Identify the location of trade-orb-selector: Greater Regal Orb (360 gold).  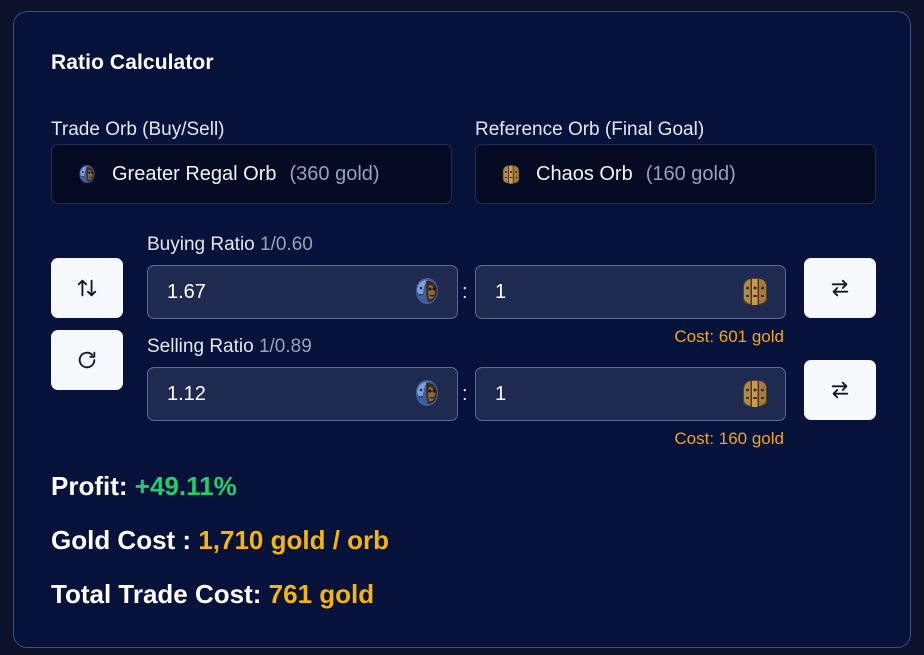
(251, 174).